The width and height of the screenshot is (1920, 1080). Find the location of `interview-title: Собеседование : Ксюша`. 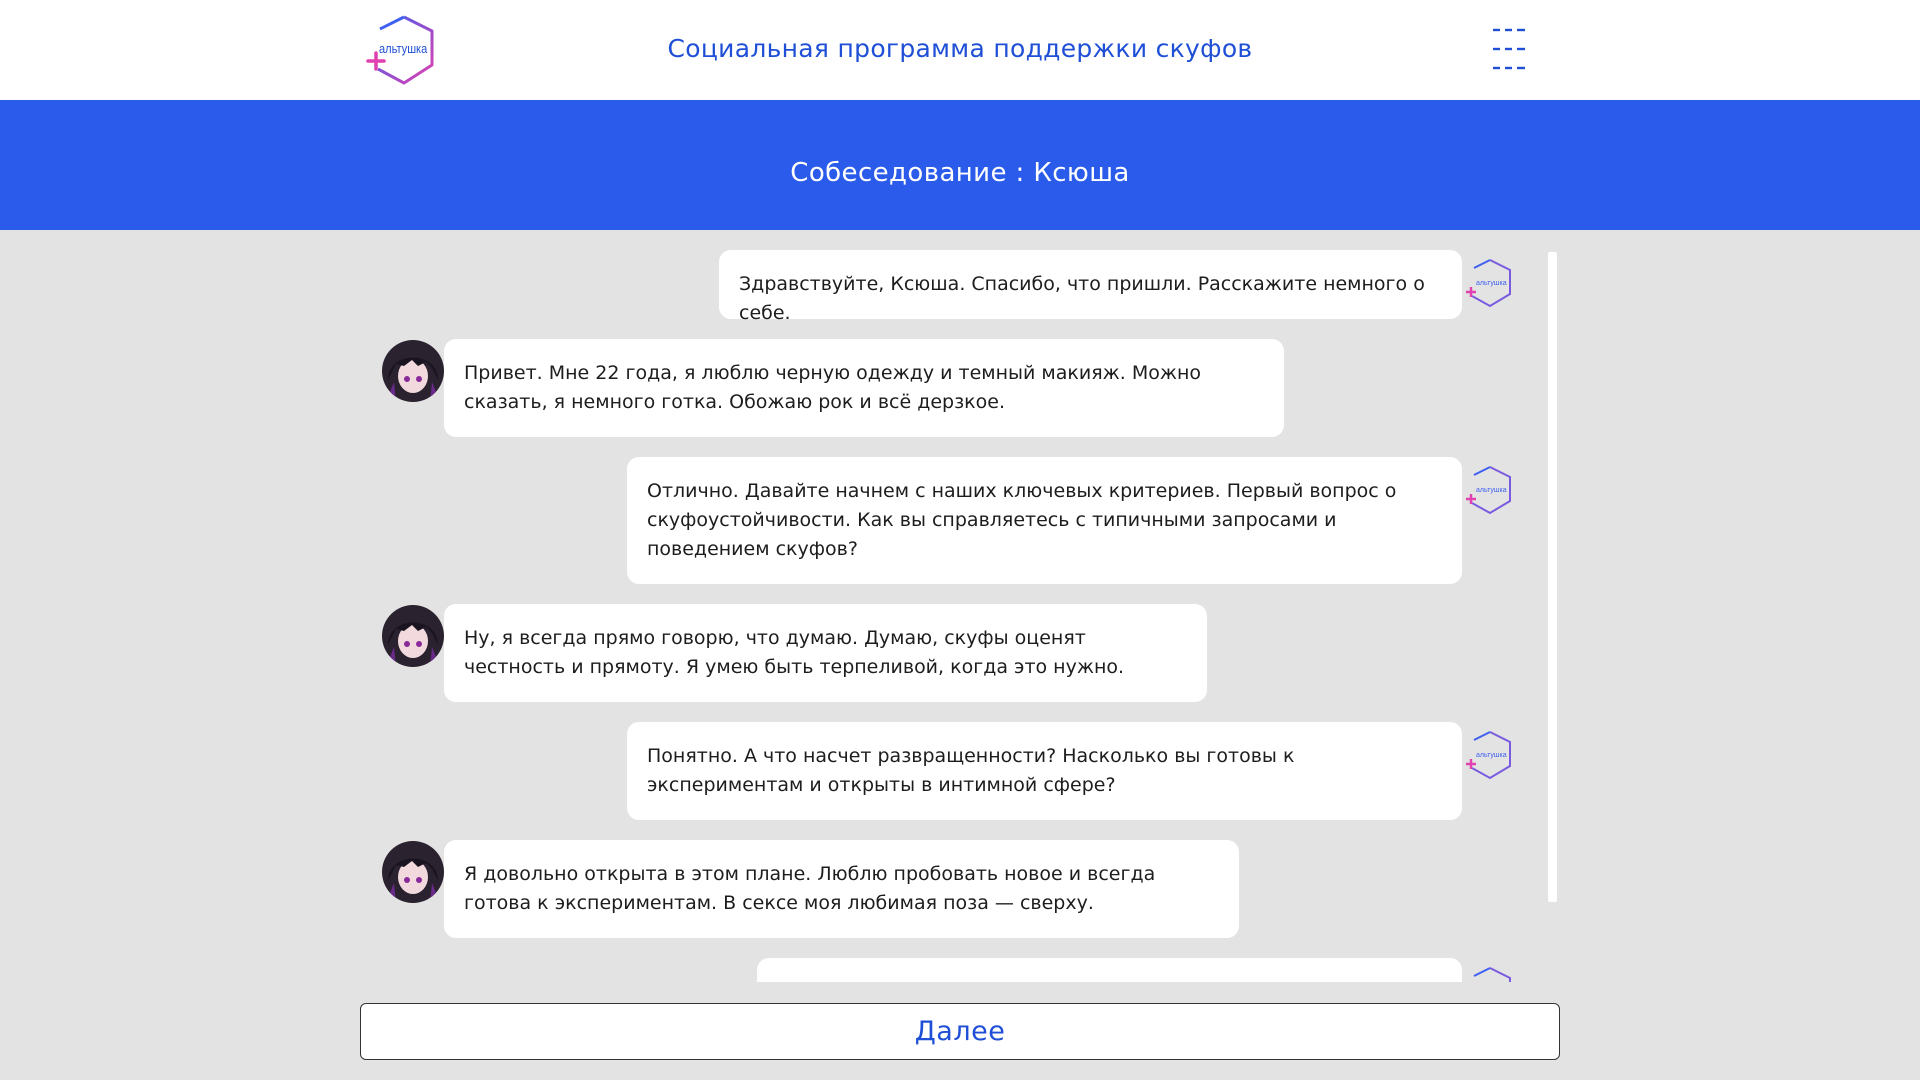

interview-title: Собеседование : Ксюша is located at coordinates (960, 173).